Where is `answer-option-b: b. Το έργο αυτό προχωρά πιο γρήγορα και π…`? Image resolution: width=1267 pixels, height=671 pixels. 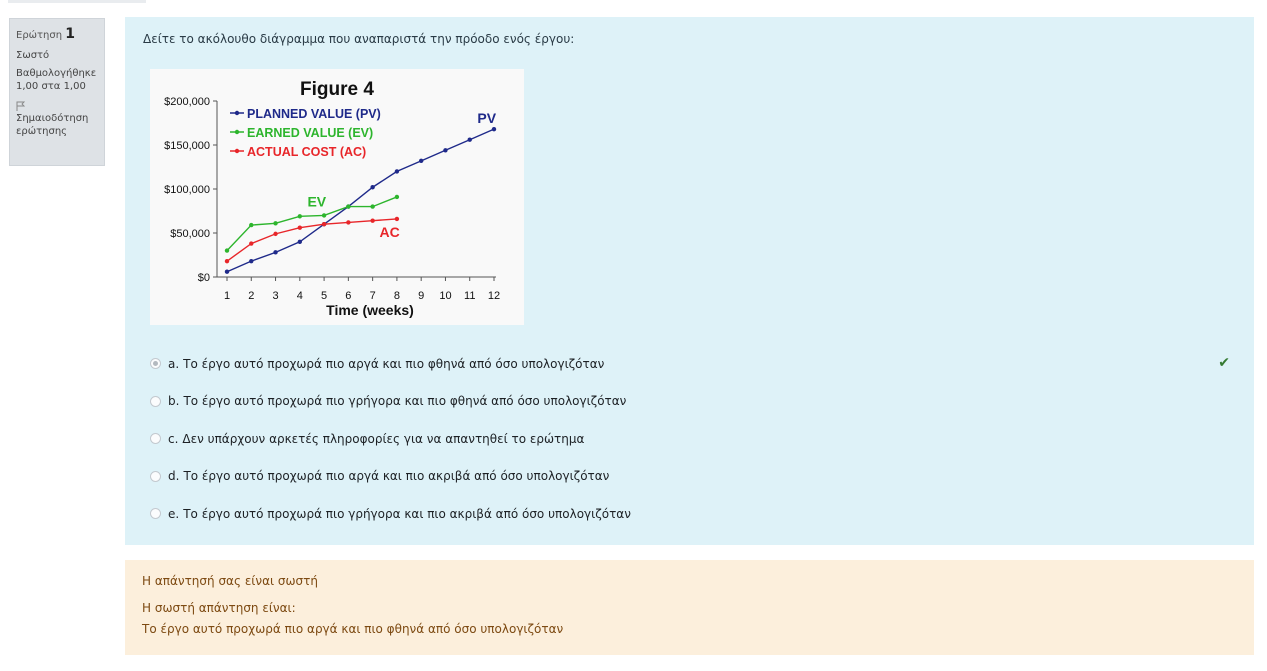
answer-option-b: b. Το έργο αυτό προχωρά πιο γρήγορα και π… is located at coordinates (690, 402).